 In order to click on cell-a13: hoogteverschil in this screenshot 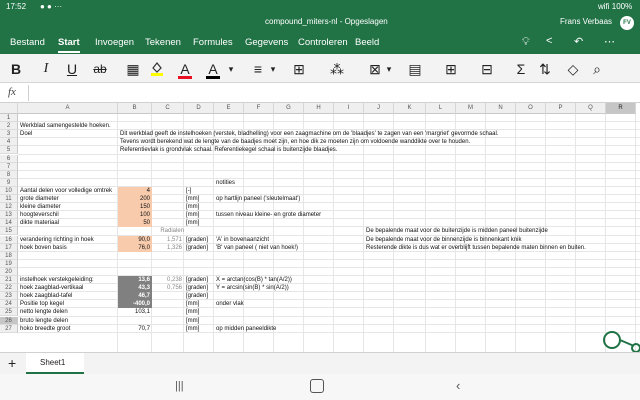, I will do `click(39, 215)`.